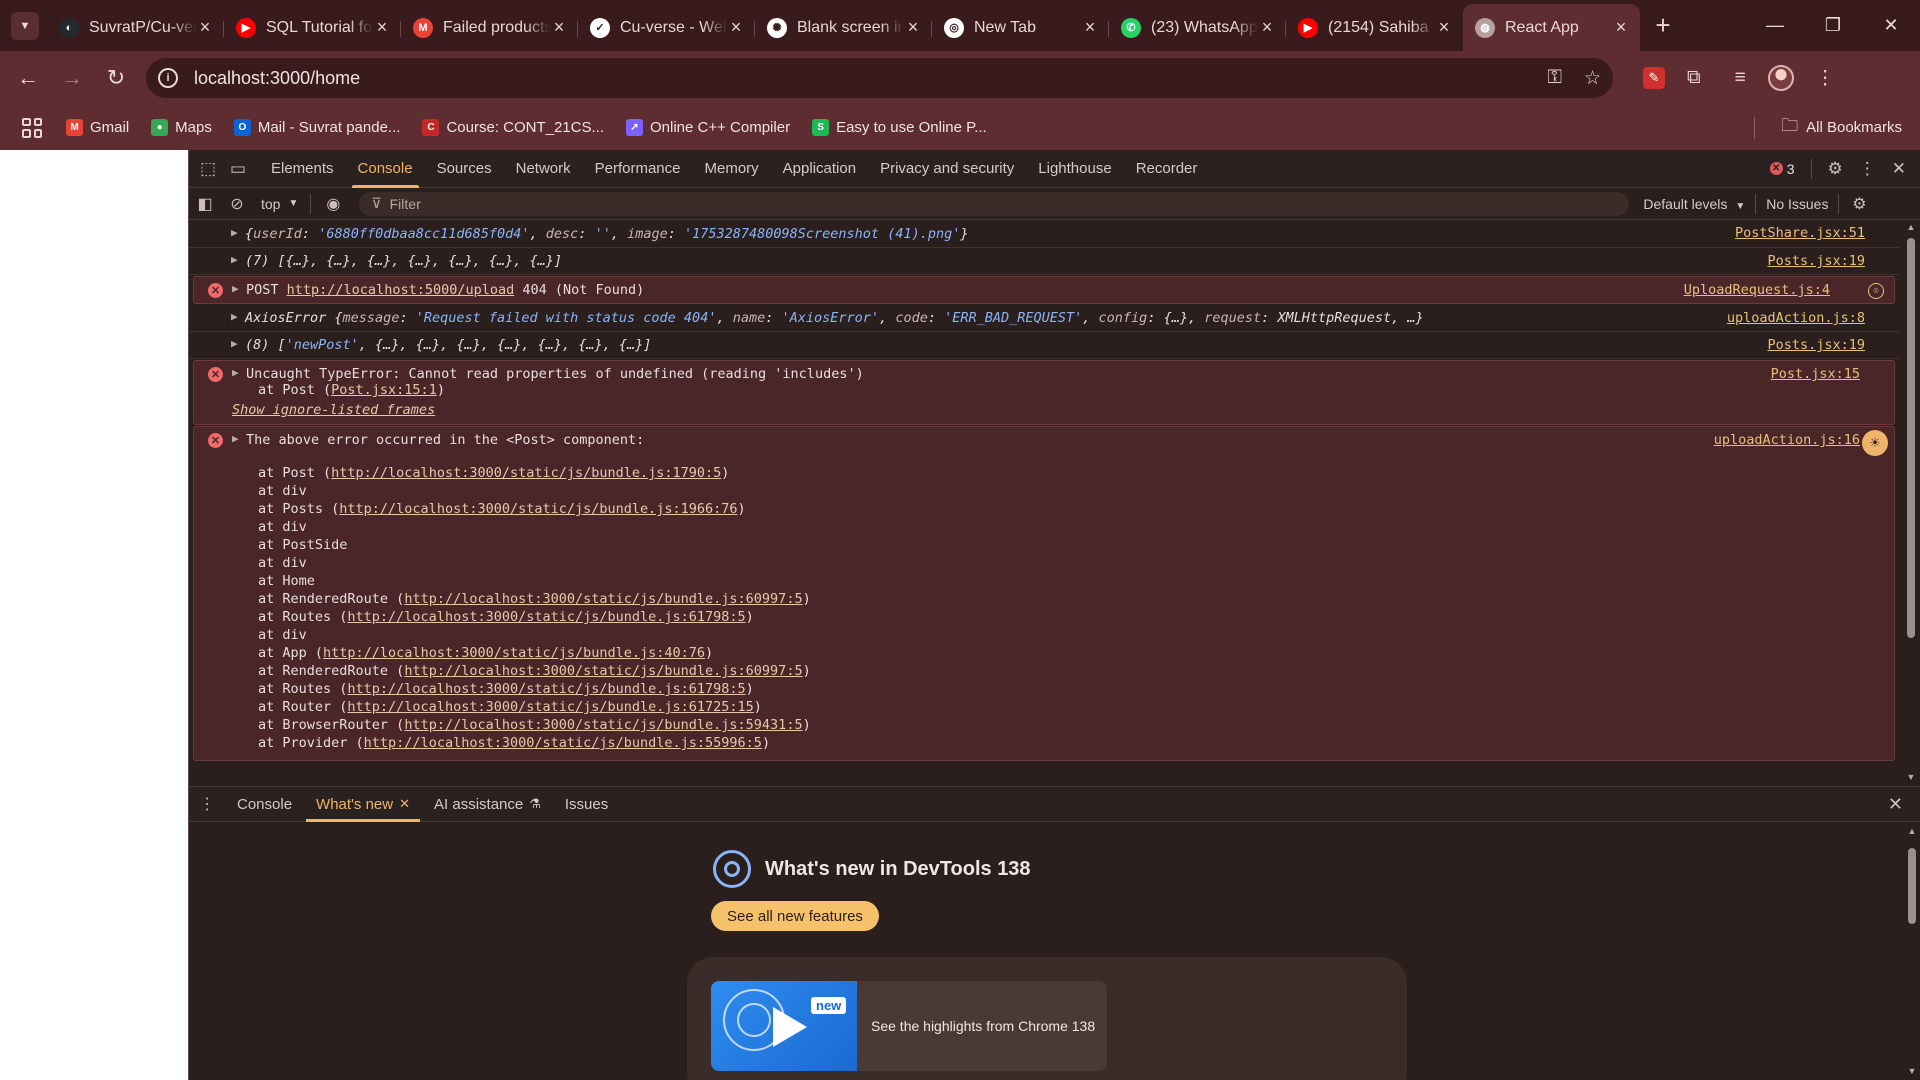  What do you see at coordinates (208, 169) in the screenshot?
I see `inspect-element-icon: ⬚` at bounding box center [208, 169].